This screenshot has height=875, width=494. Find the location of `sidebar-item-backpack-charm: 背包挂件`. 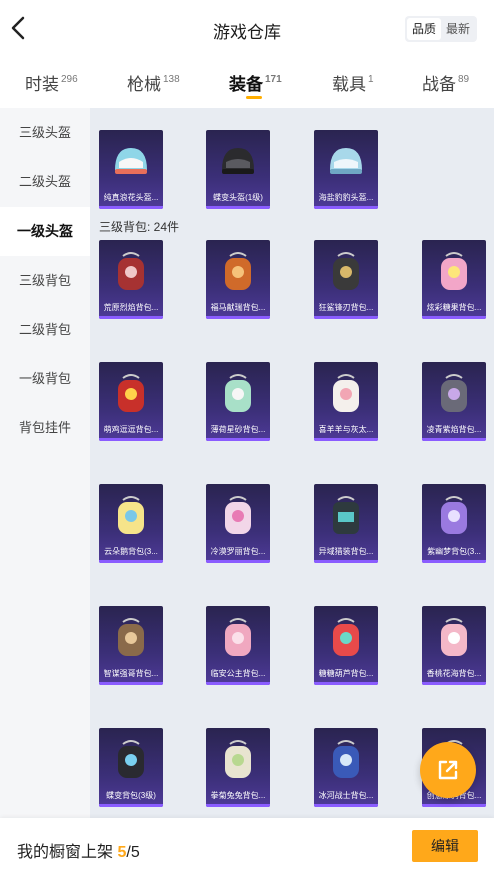

sidebar-item-backpack-charm: 背包挂件 is located at coordinates (45, 427).